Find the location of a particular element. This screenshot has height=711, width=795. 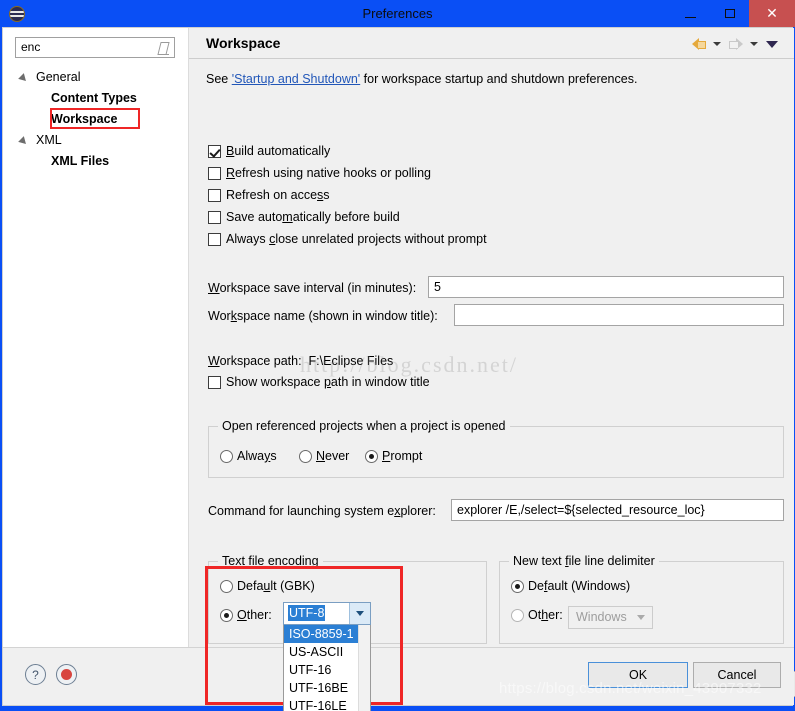

minimize-button is located at coordinates (690, 13).